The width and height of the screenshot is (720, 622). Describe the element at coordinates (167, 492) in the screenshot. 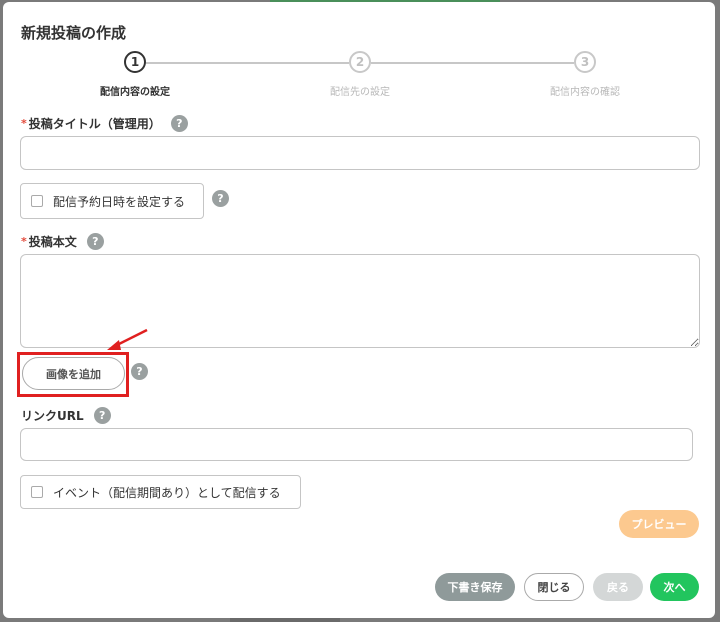

I see `event-checkbox-label: イベント（配信期間あり）として配信する` at that location.